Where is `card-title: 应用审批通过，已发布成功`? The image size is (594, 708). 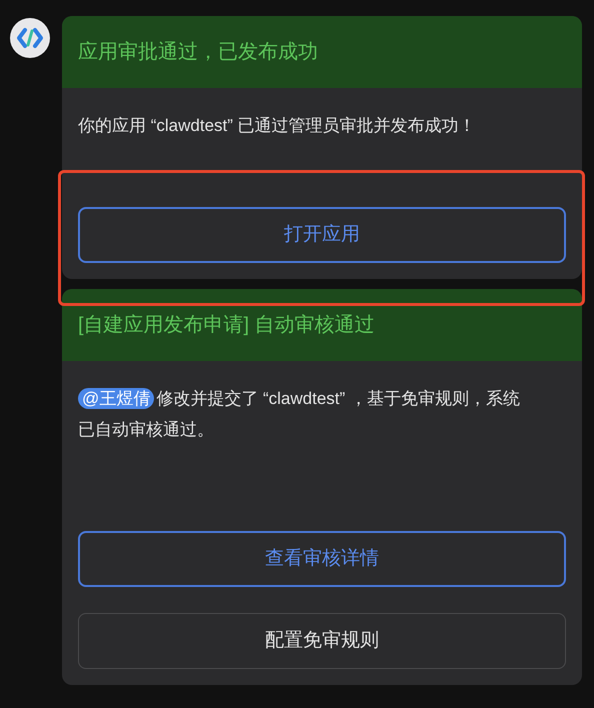 card-title: 应用审批通过，已发布成功 is located at coordinates (322, 52).